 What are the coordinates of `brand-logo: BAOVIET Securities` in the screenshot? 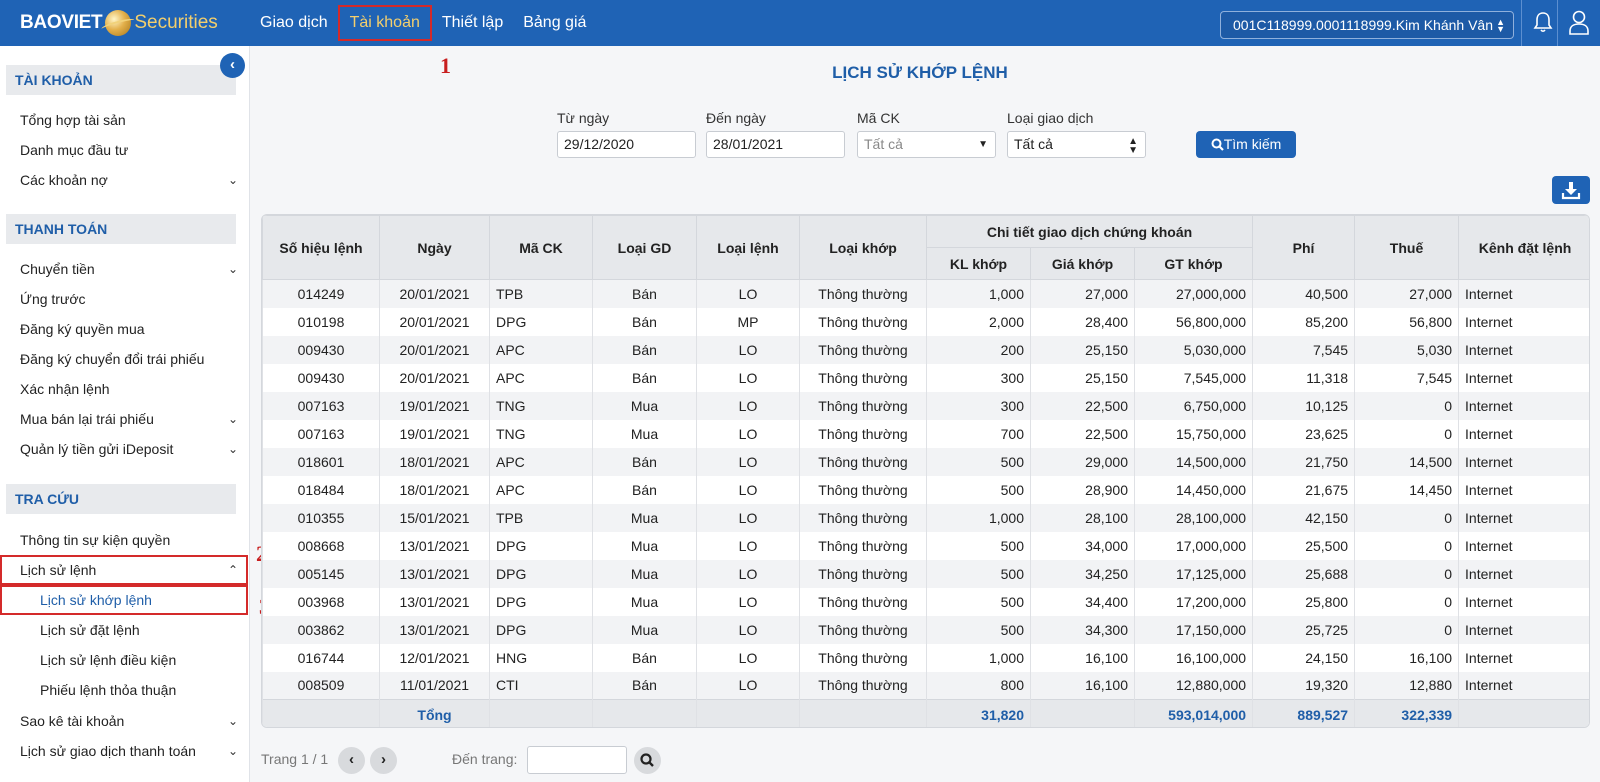 It's located at (125, 23).